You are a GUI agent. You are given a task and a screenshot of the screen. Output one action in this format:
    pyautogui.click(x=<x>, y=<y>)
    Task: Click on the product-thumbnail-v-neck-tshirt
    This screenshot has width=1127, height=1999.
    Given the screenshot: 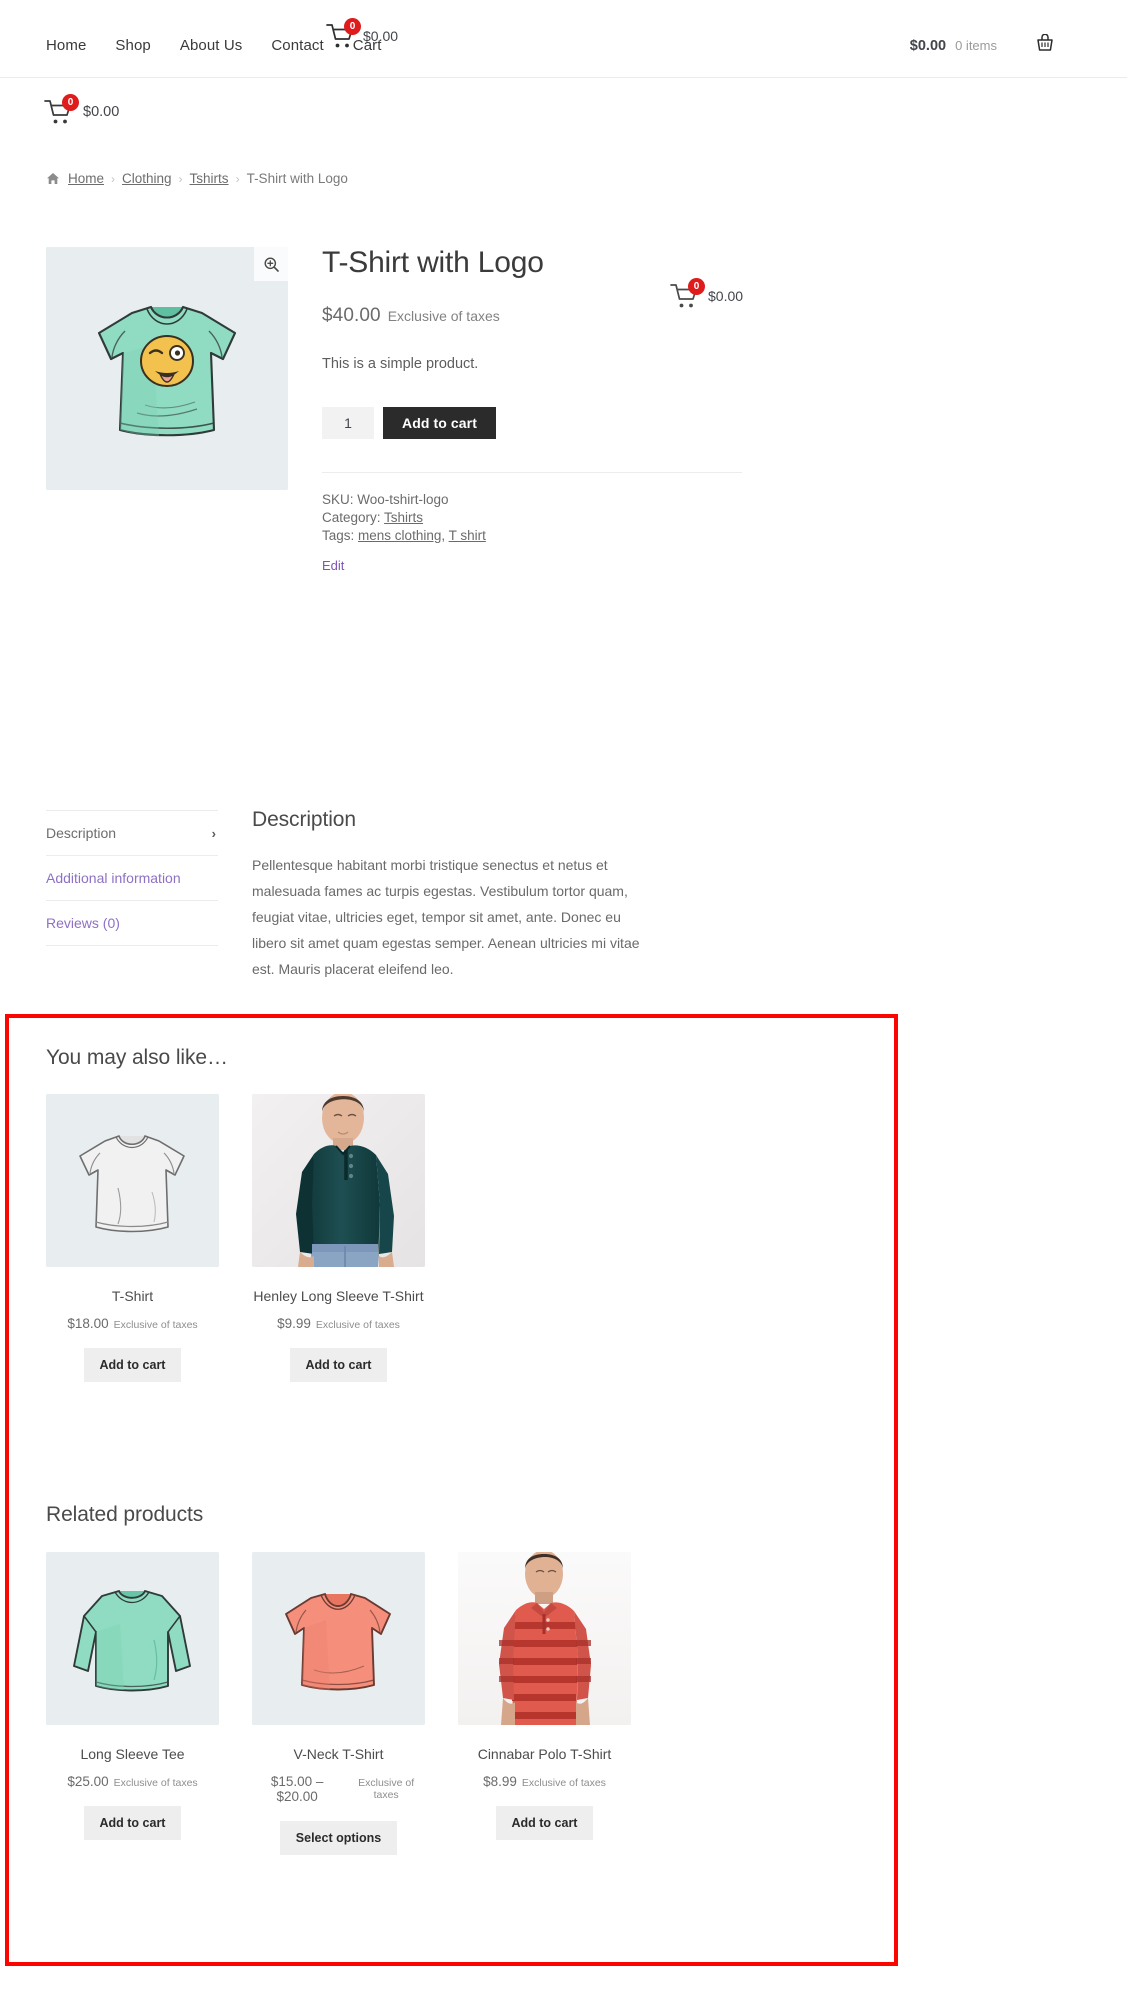 What is the action you would take?
    pyautogui.click(x=338, y=1638)
    